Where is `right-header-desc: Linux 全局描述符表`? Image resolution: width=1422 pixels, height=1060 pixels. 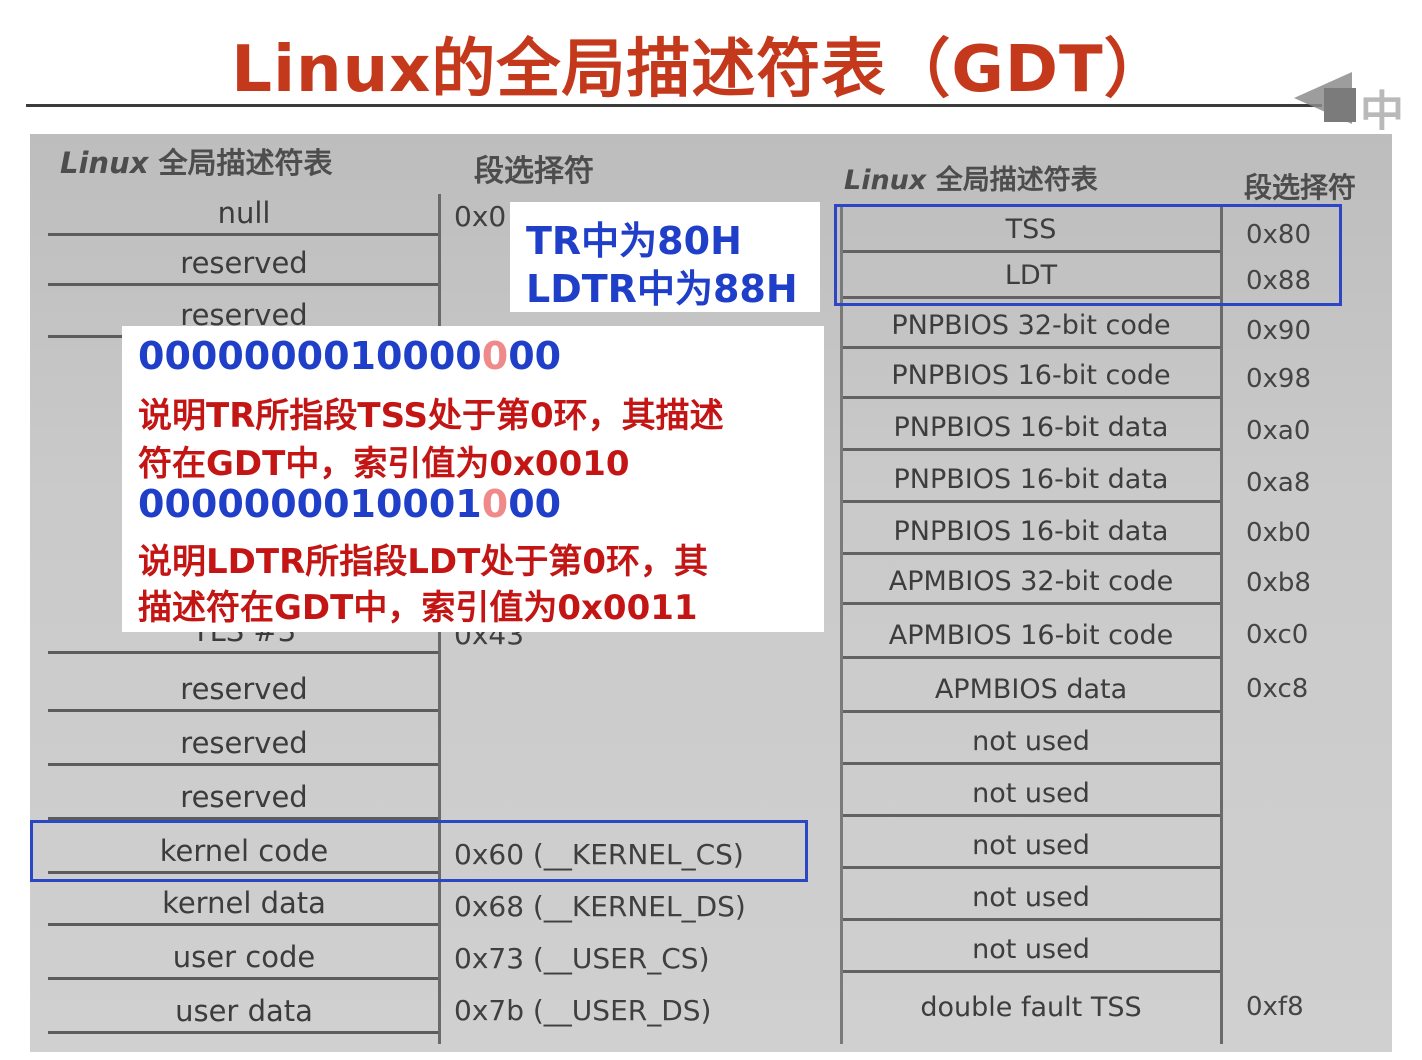
right-header-desc: Linux 全局描述符表 is located at coordinates (971, 177).